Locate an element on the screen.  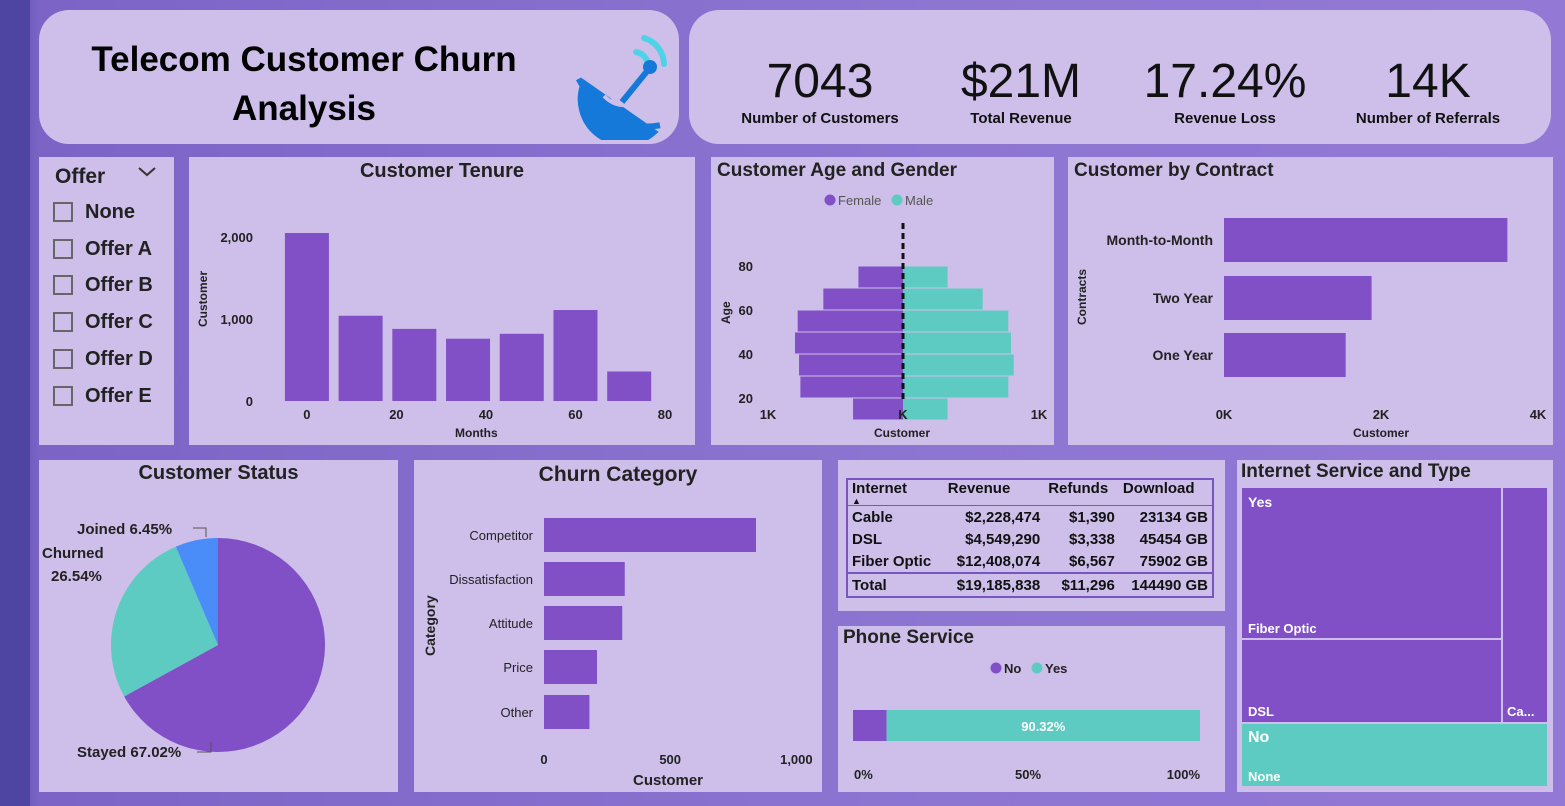
column-header-revenue: Revenue is located at coordinates (994, 493).